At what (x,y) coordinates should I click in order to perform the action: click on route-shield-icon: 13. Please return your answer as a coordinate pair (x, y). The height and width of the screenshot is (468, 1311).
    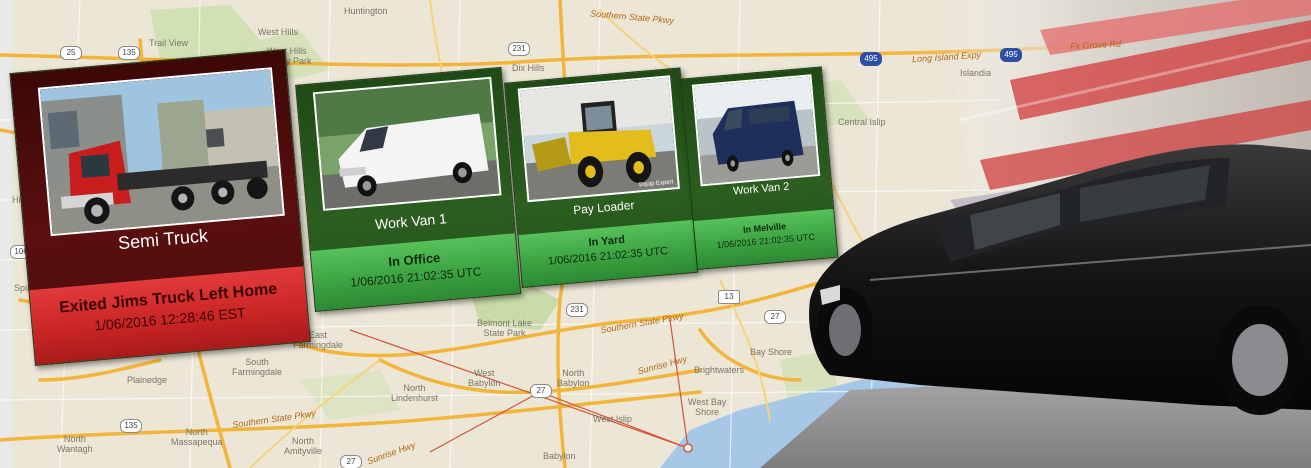
    Looking at the image, I should click on (729, 297).